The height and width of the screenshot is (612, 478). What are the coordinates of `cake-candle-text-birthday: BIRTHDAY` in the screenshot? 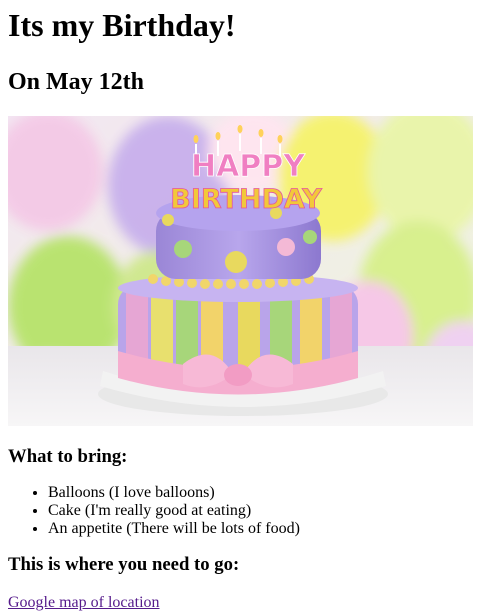 It's located at (246, 199).